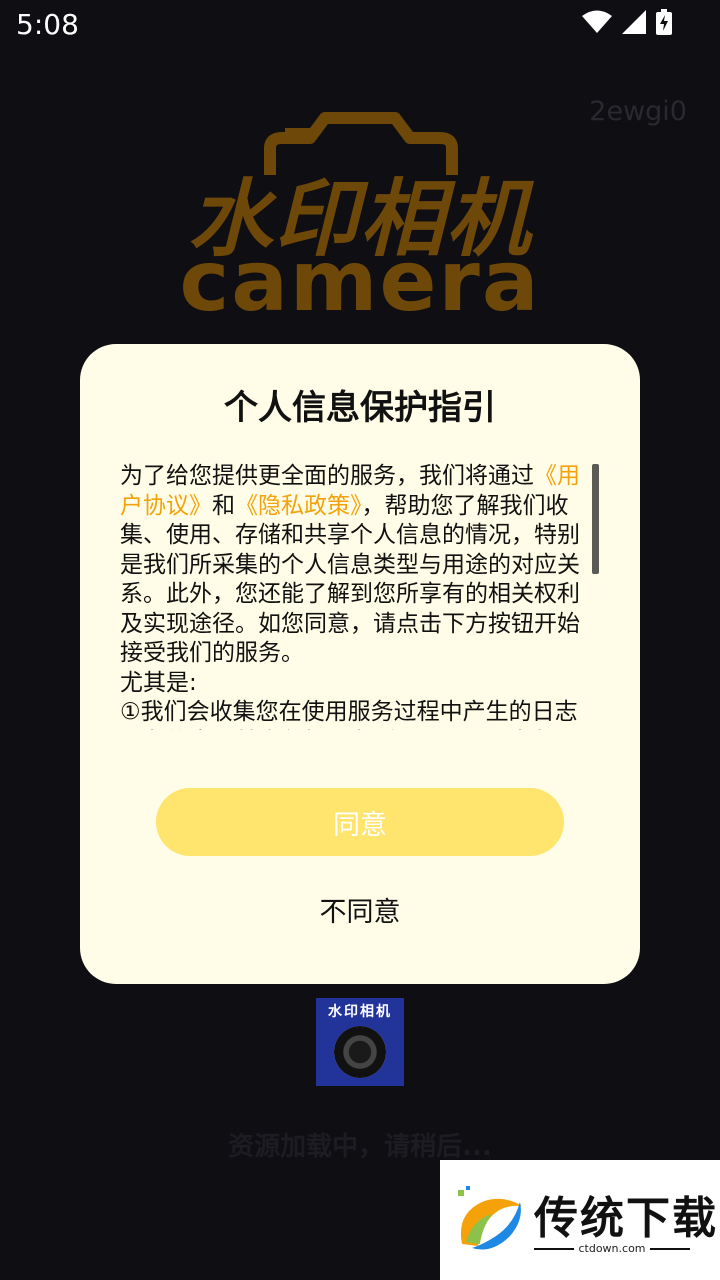 The image size is (720, 1280). Describe the element at coordinates (626, 1218) in the screenshot. I see `watermark-title: 传统下载` at that location.